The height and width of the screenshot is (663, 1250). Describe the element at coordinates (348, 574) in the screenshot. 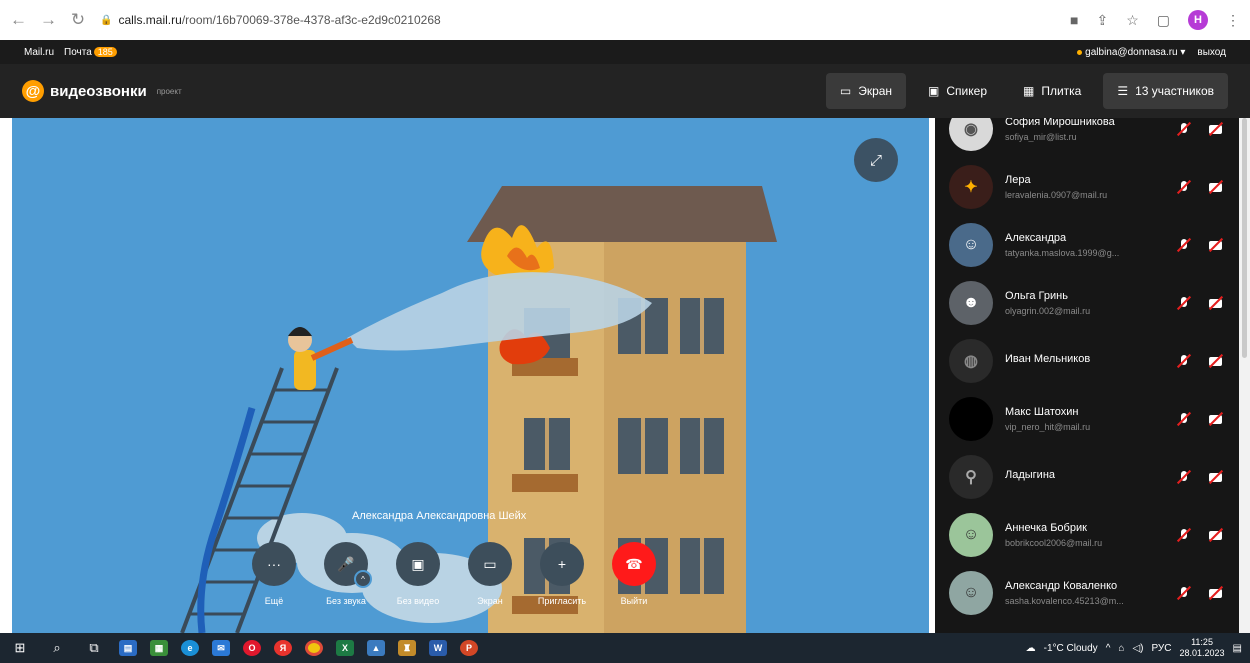

I see `mute-button: 🎤 ^ Без звука` at that location.